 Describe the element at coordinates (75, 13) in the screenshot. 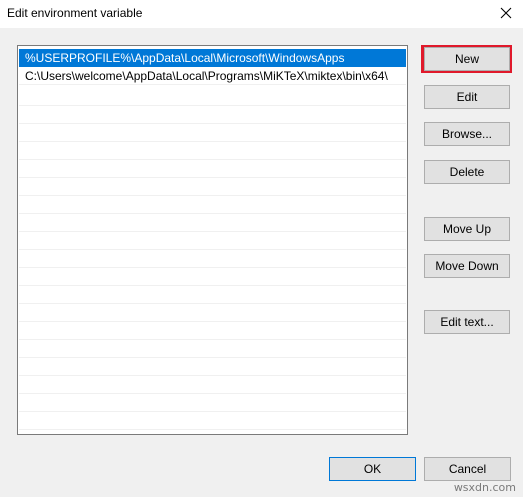

I see `window-title: Edit environment variable` at that location.